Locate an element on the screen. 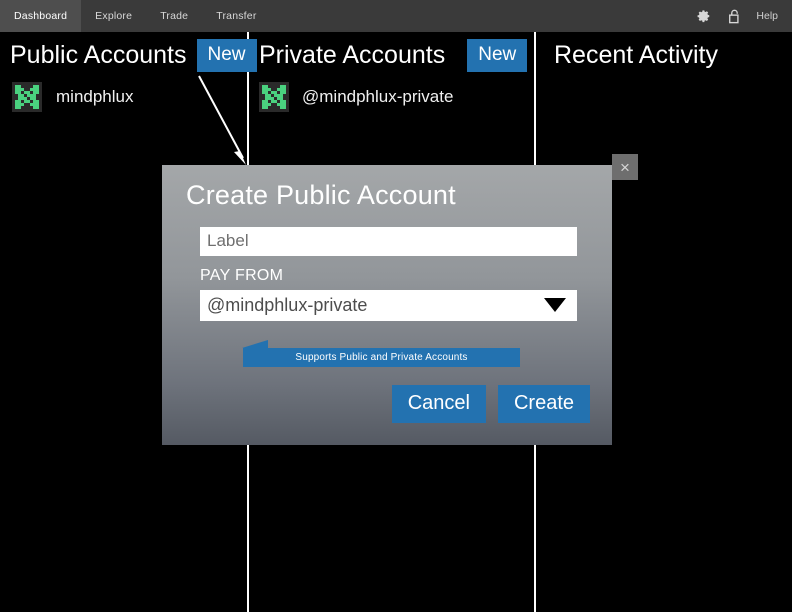 The image size is (792, 612). tab-dashboard: Dashboard is located at coordinates (41, 16).